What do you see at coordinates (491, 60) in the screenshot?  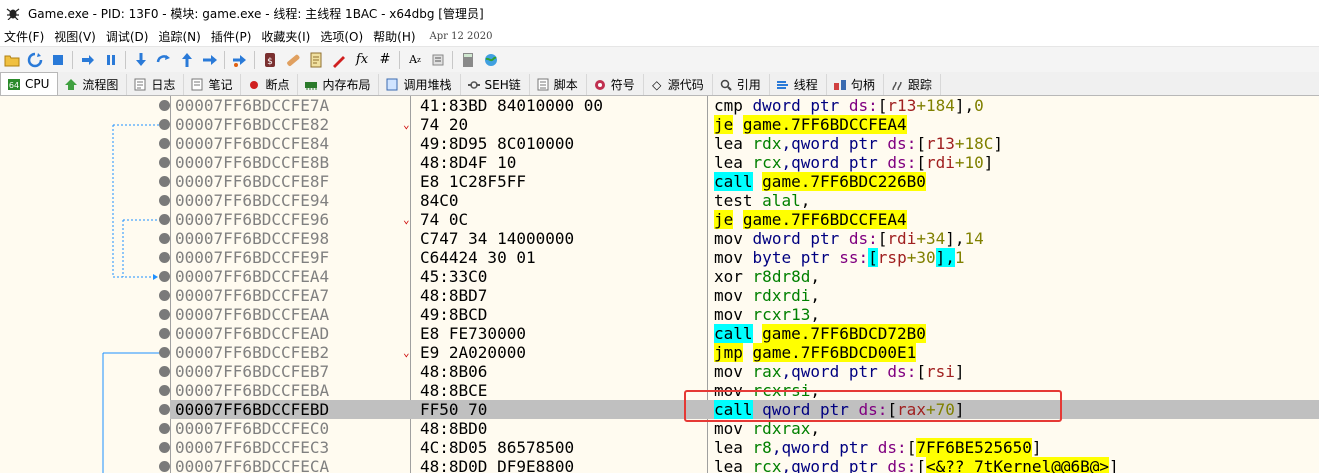 I see `globe-icon` at bounding box center [491, 60].